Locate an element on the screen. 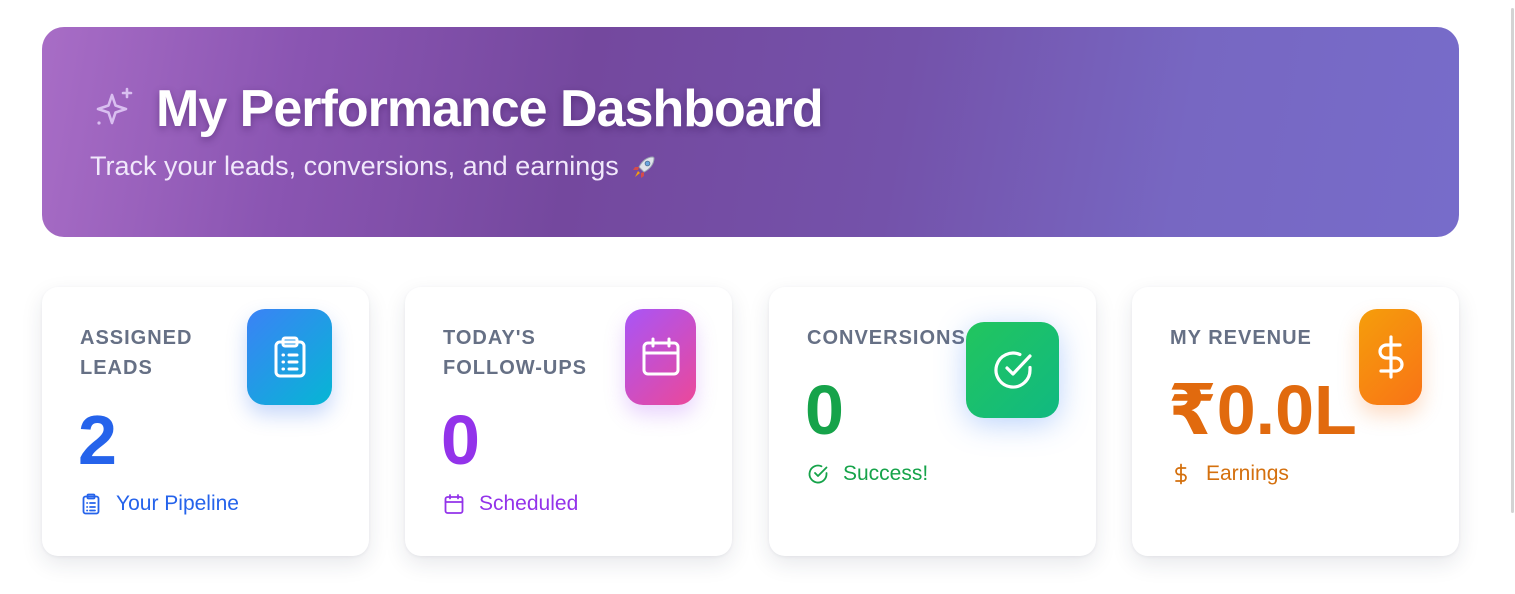 The image size is (1515, 594). card-label: My Revenue is located at coordinates (1241, 338).